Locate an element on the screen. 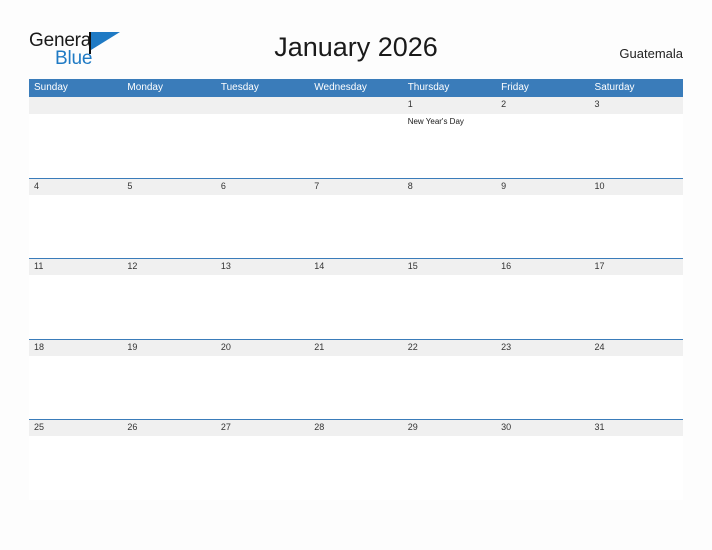  day-cell: 17 is located at coordinates (636, 267).